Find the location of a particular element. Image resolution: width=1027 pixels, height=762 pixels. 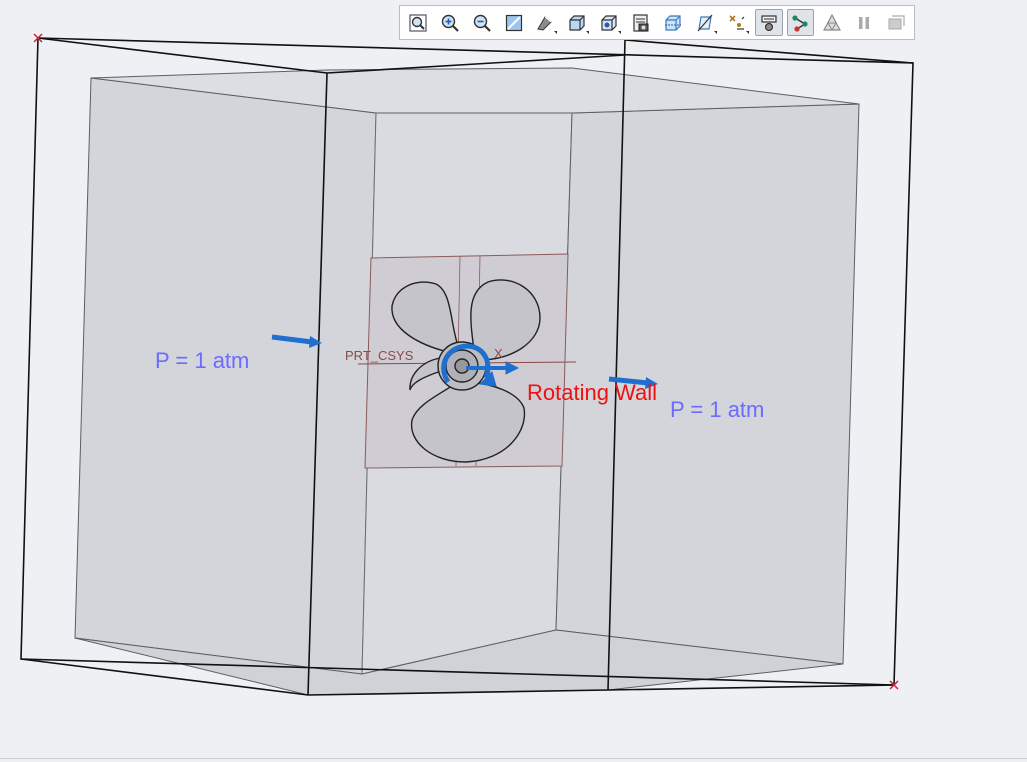

pause-icon is located at coordinates (864, 22).